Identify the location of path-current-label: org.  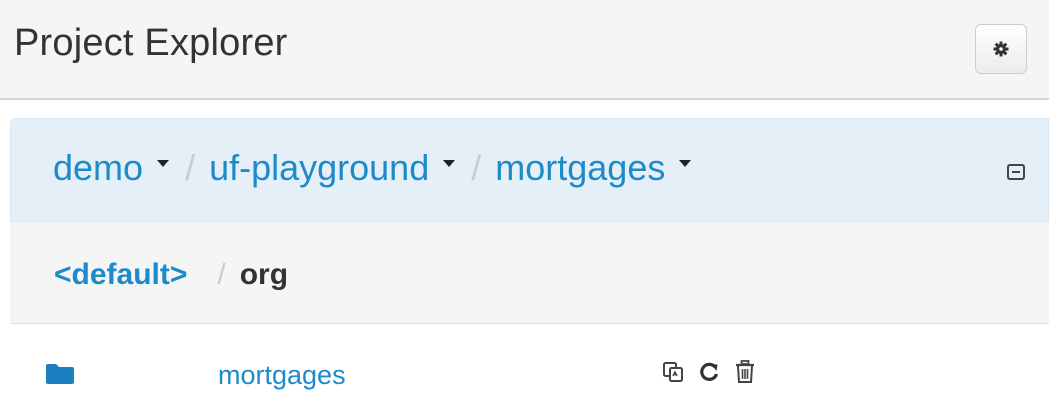
(264, 274).